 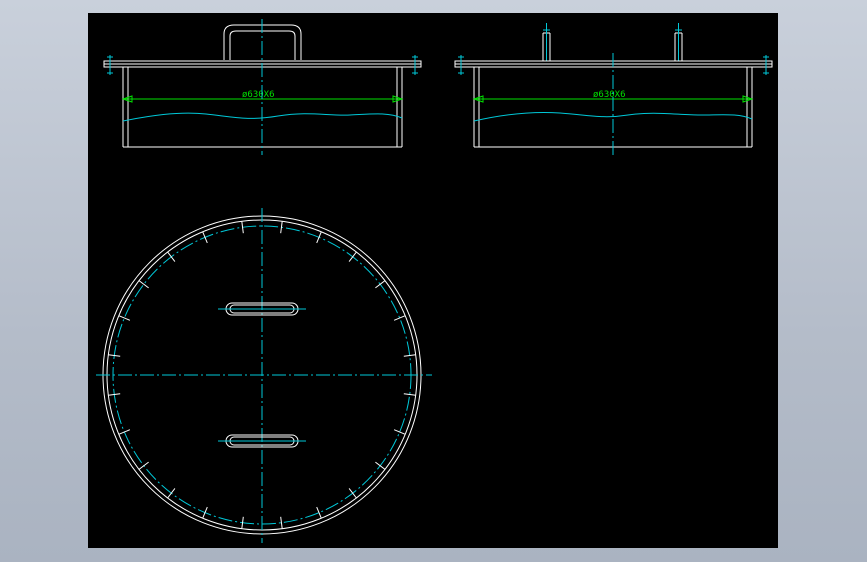 What do you see at coordinates (613, 89) in the screenshot?
I see `side-view: ø630X6` at bounding box center [613, 89].